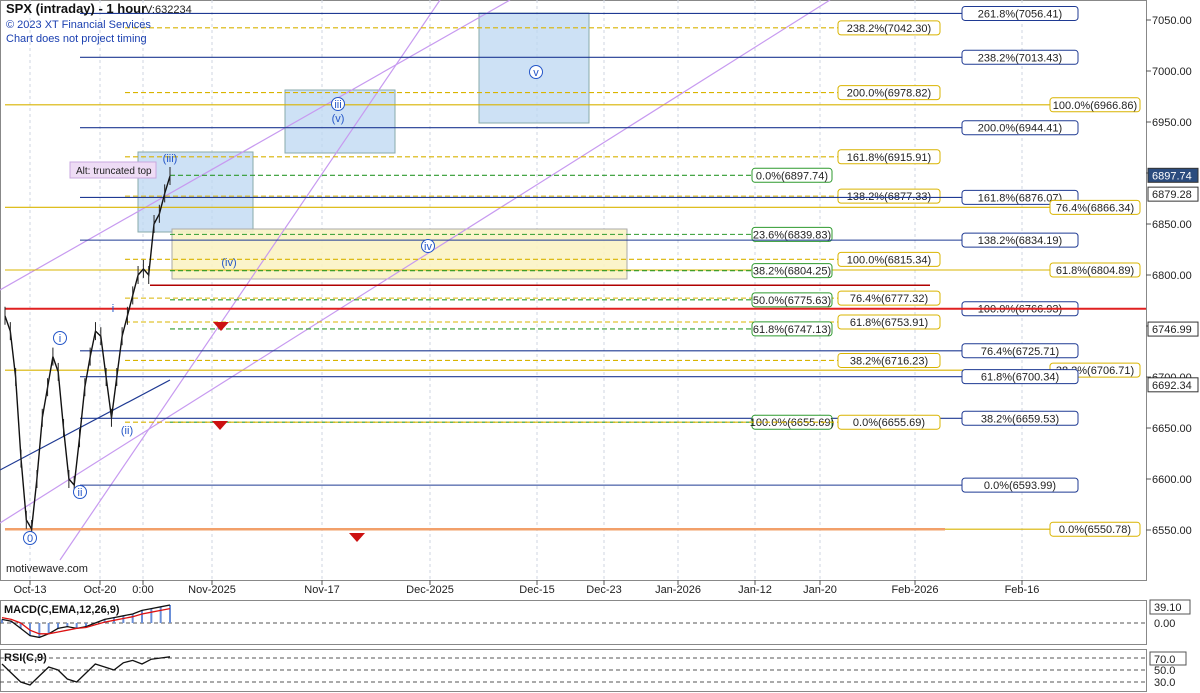 The width and height of the screenshot is (1200, 693). What do you see at coordinates (914, 590) in the screenshot?
I see `x-tick-label: Feb-2026` at bounding box center [914, 590].